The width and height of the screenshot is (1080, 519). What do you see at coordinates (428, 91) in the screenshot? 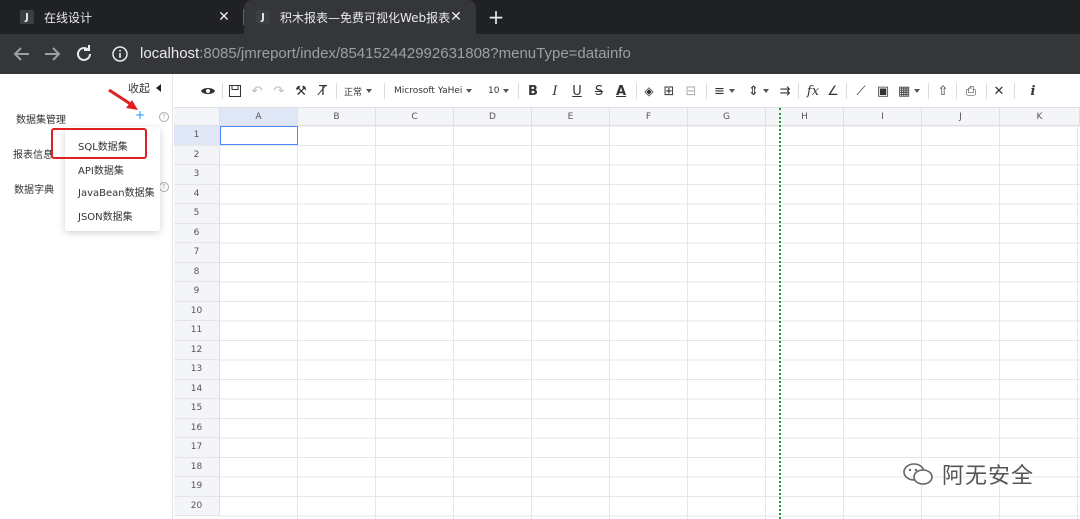
I see `font-family-value: Microsoft YaHei` at bounding box center [428, 91].